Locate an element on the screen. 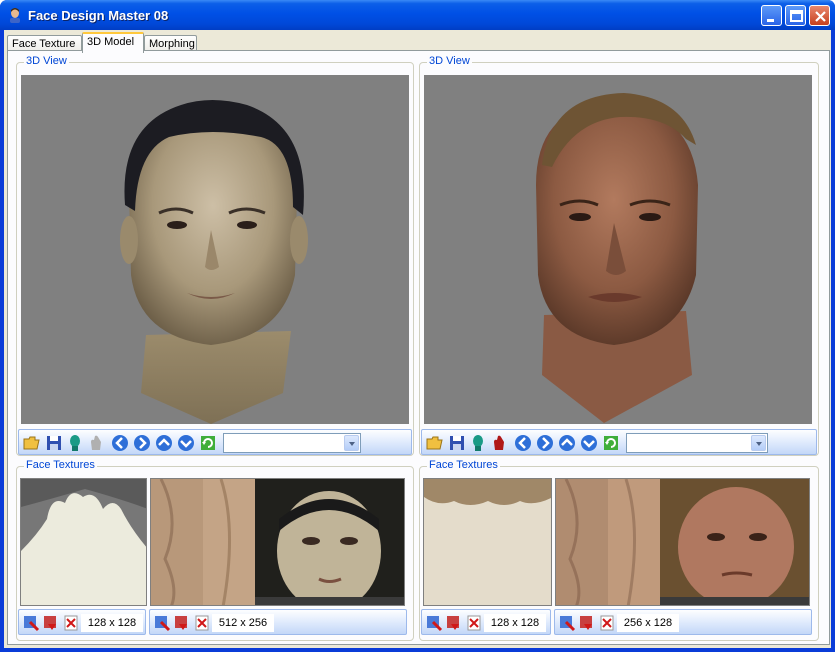 The image size is (835, 652). right-texture-1-image is located at coordinates (487, 492).